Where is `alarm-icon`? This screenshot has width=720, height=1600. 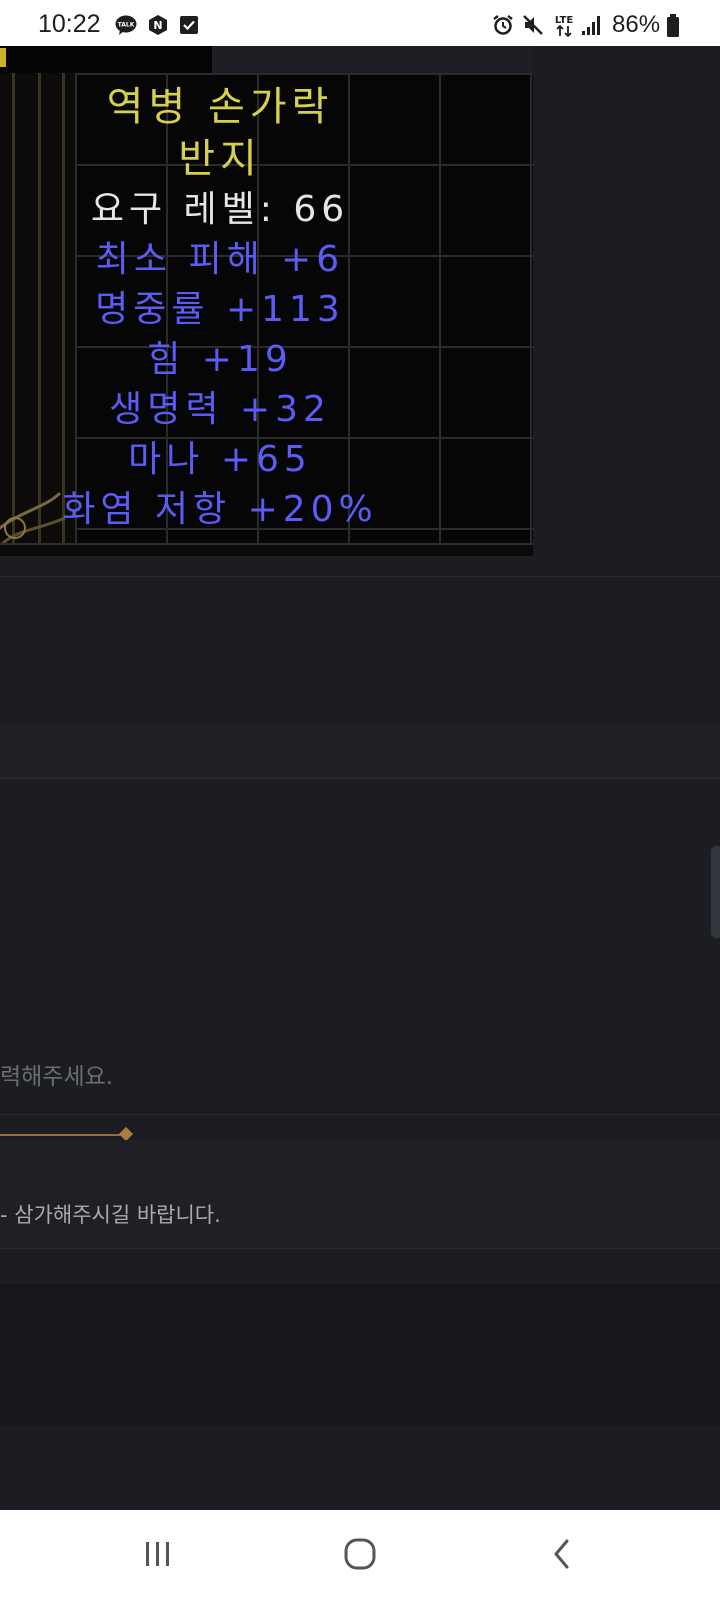
alarm-icon is located at coordinates (503, 25).